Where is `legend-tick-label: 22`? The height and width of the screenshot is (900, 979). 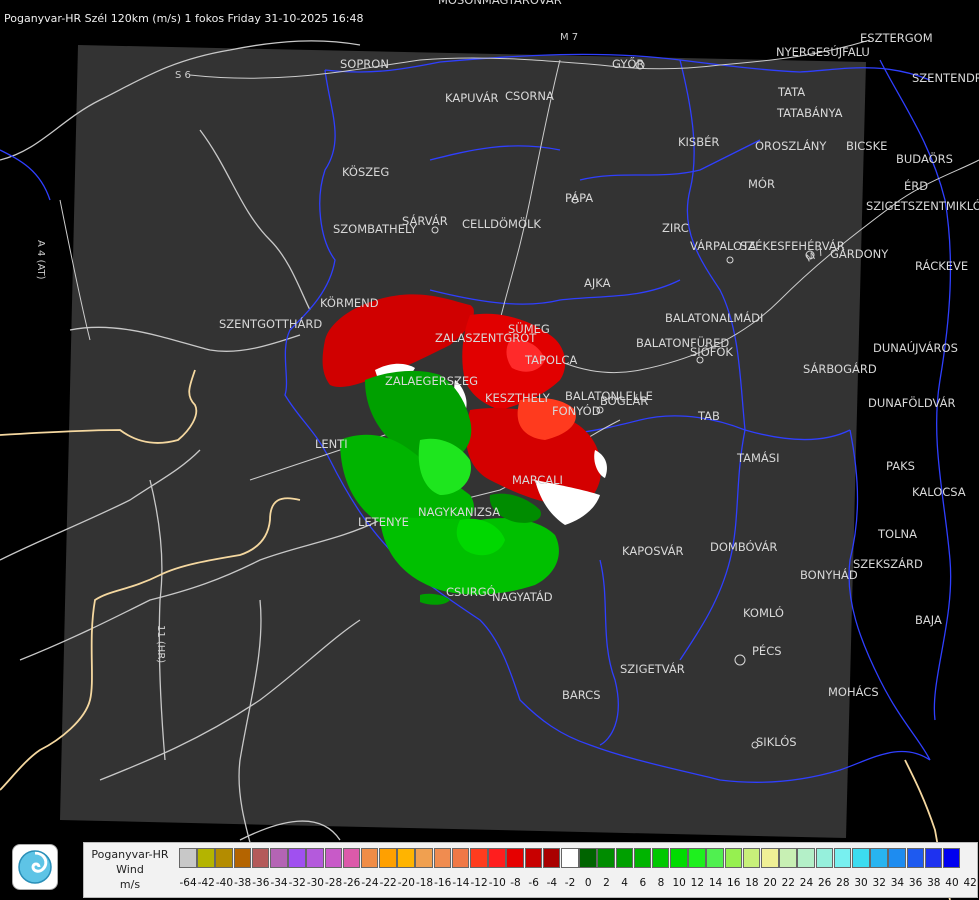 legend-tick-label: 22 is located at coordinates (788, 883).